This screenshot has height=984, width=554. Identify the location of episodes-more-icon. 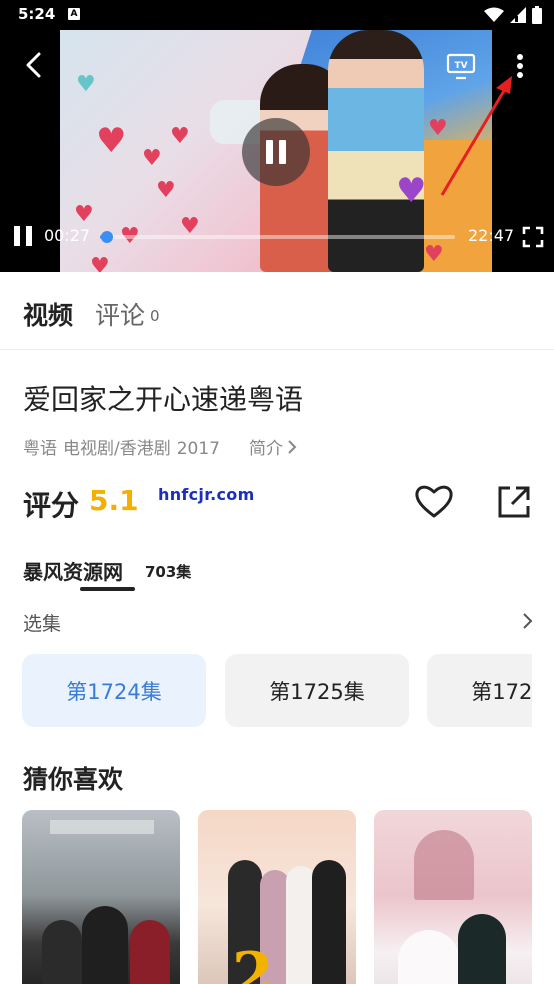
(527, 621).